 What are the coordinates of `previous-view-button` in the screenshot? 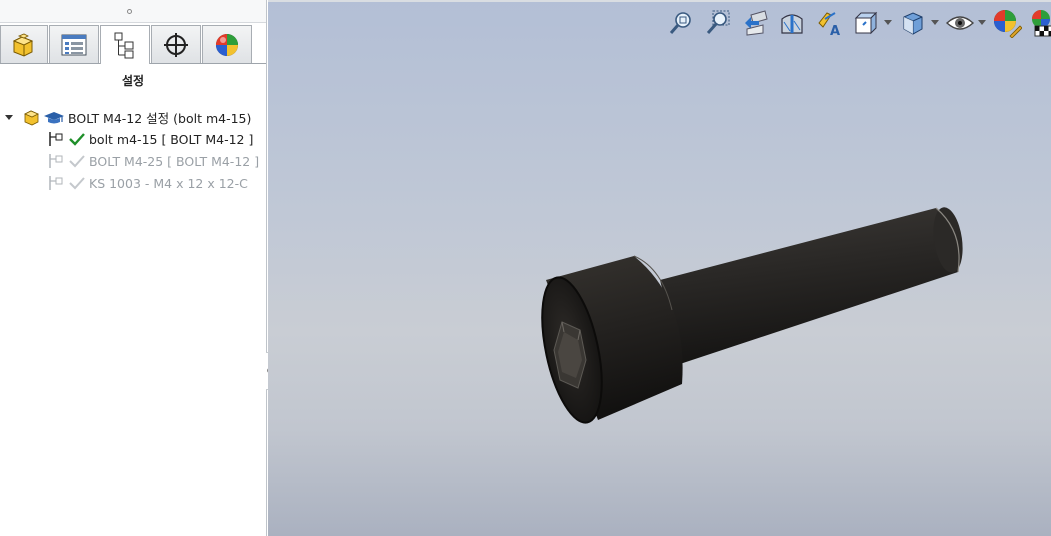 It's located at (755, 23).